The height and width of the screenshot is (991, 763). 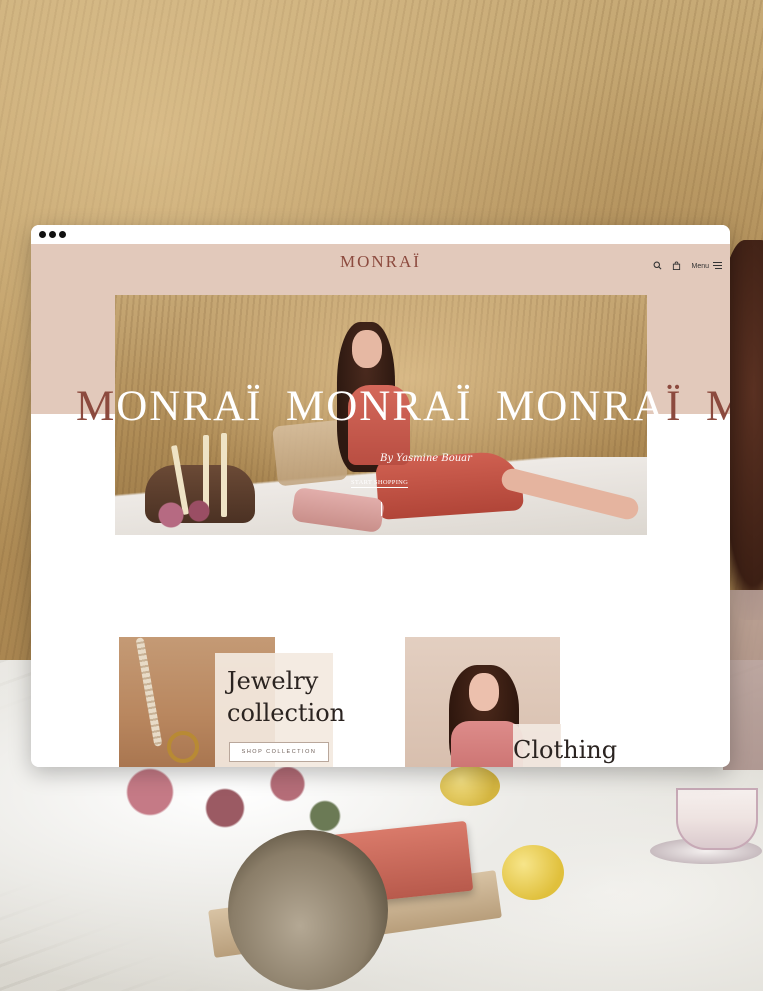 I want to click on background-teapot, so click(x=308, y=910).